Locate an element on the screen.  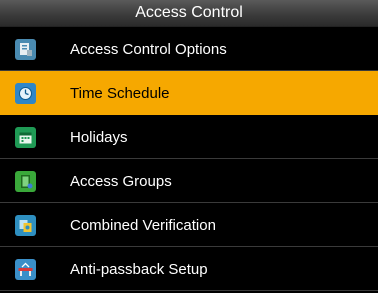
menu-item-label: Access Control Options is located at coordinates (148, 49).